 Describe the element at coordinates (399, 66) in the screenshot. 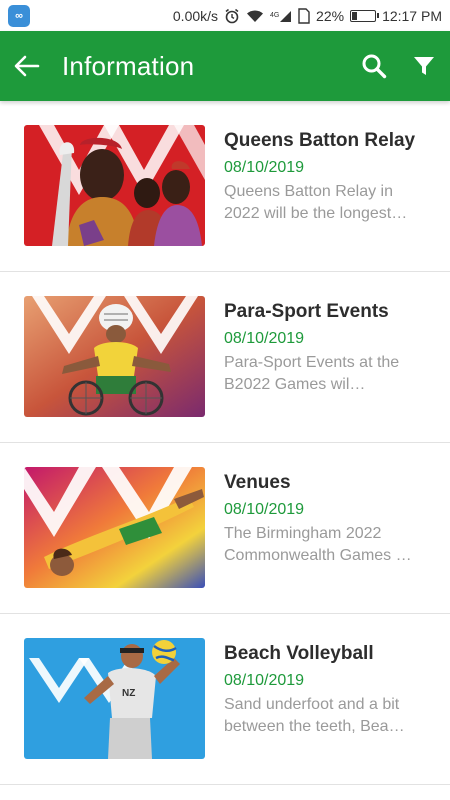

I see `app-bar-actions` at that location.